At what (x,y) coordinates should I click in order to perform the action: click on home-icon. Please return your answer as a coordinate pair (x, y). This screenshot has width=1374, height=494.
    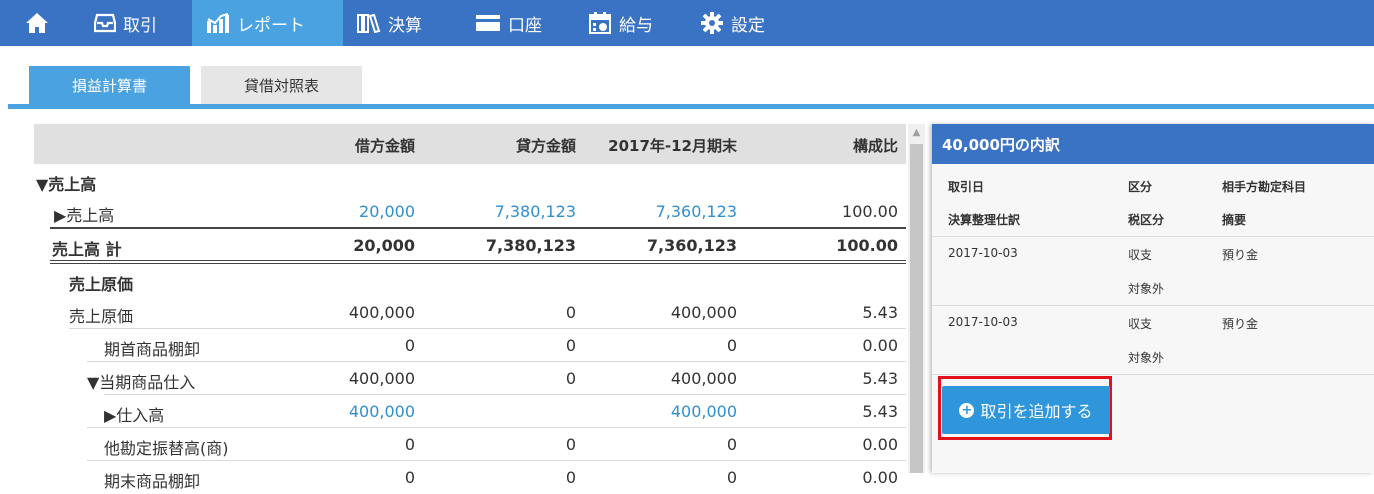
    Looking at the image, I should click on (36, 23).